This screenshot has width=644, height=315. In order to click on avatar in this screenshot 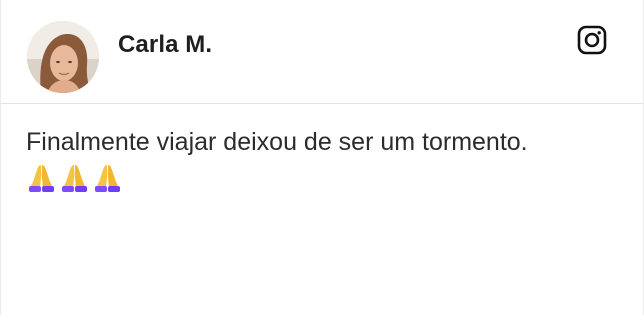, I will do `click(63, 57)`.